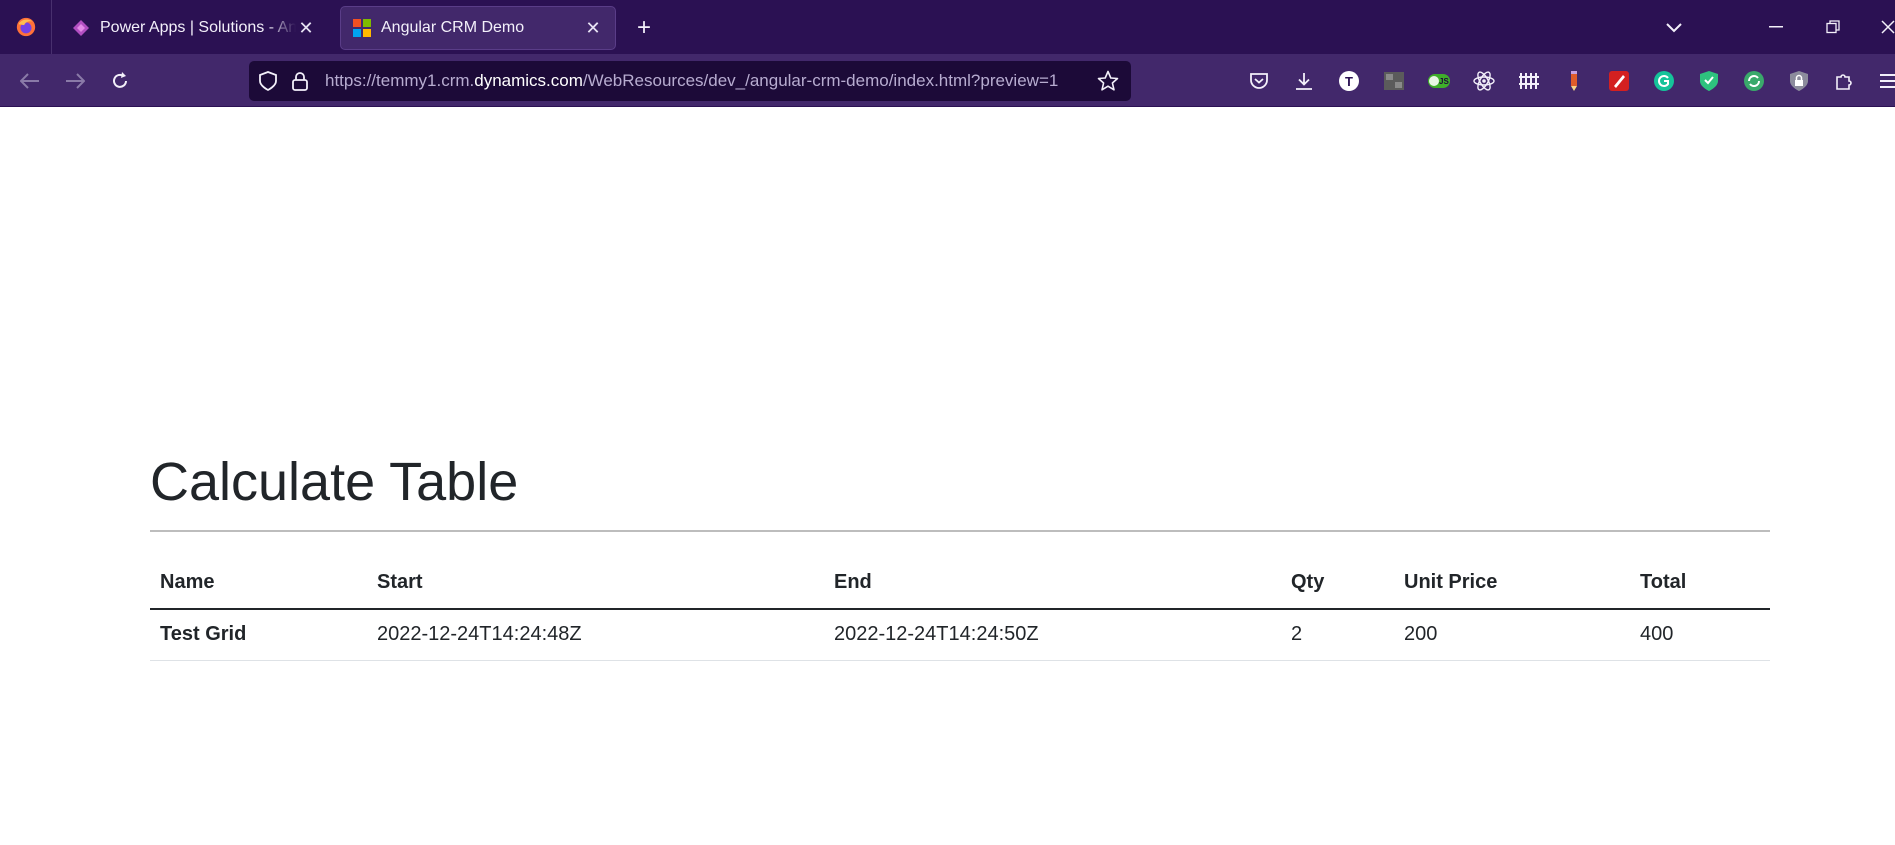 Image resolution: width=1895 pixels, height=845 pixels. I want to click on red-pen-extension-icon, so click(1619, 81).